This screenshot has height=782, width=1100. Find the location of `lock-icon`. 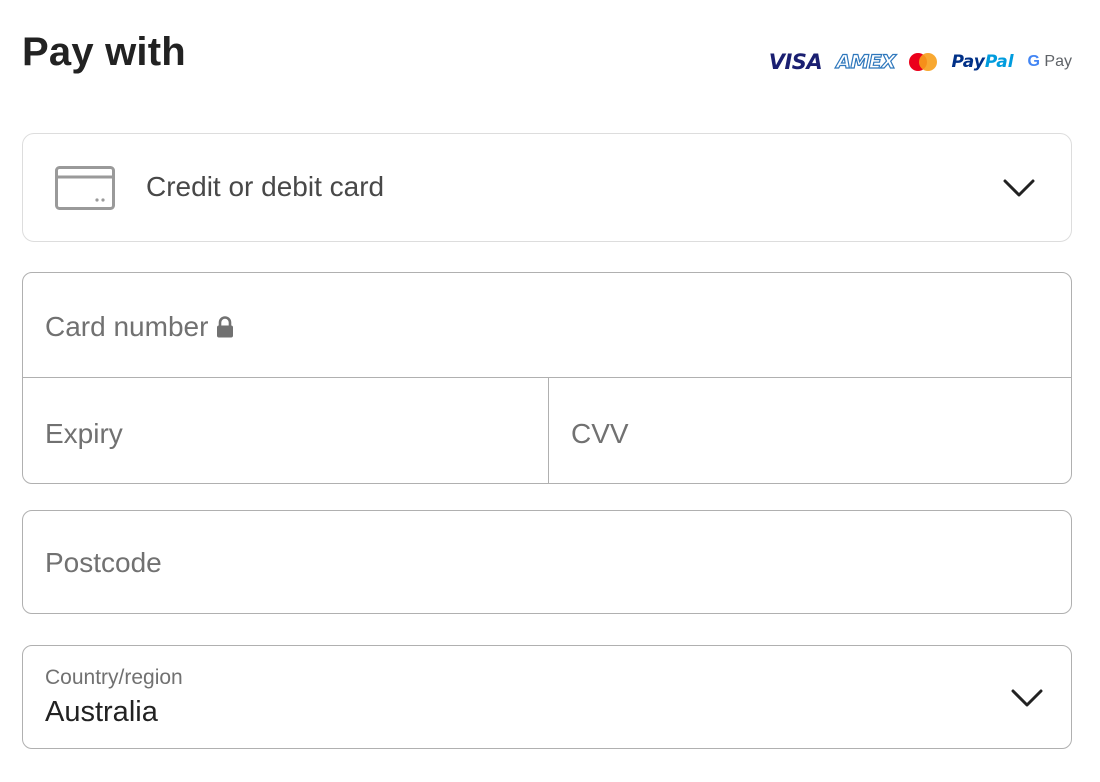

lock-icon is located at coordinates (225, 327).